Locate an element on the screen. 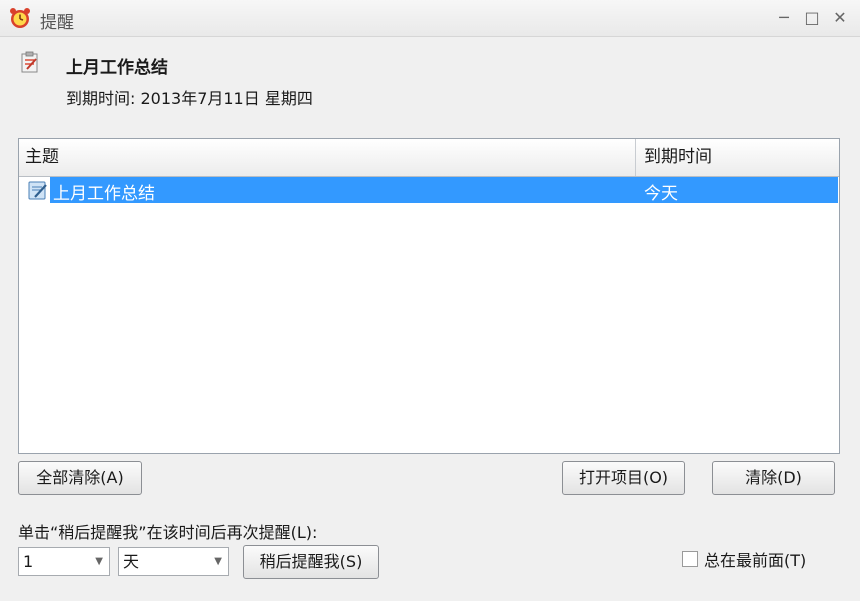 The image size is (860, 601). snooze-unit-value: 天 is located at coordinates (131, 561).